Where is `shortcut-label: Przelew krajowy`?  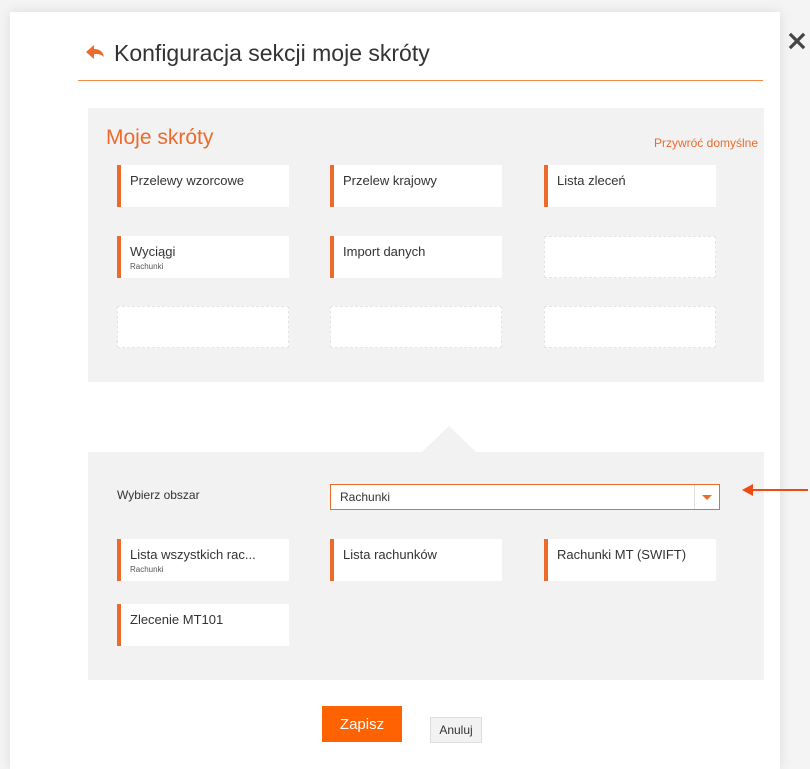 shortcut-label: Przelew krajowy is located at coordinates (390, 180).